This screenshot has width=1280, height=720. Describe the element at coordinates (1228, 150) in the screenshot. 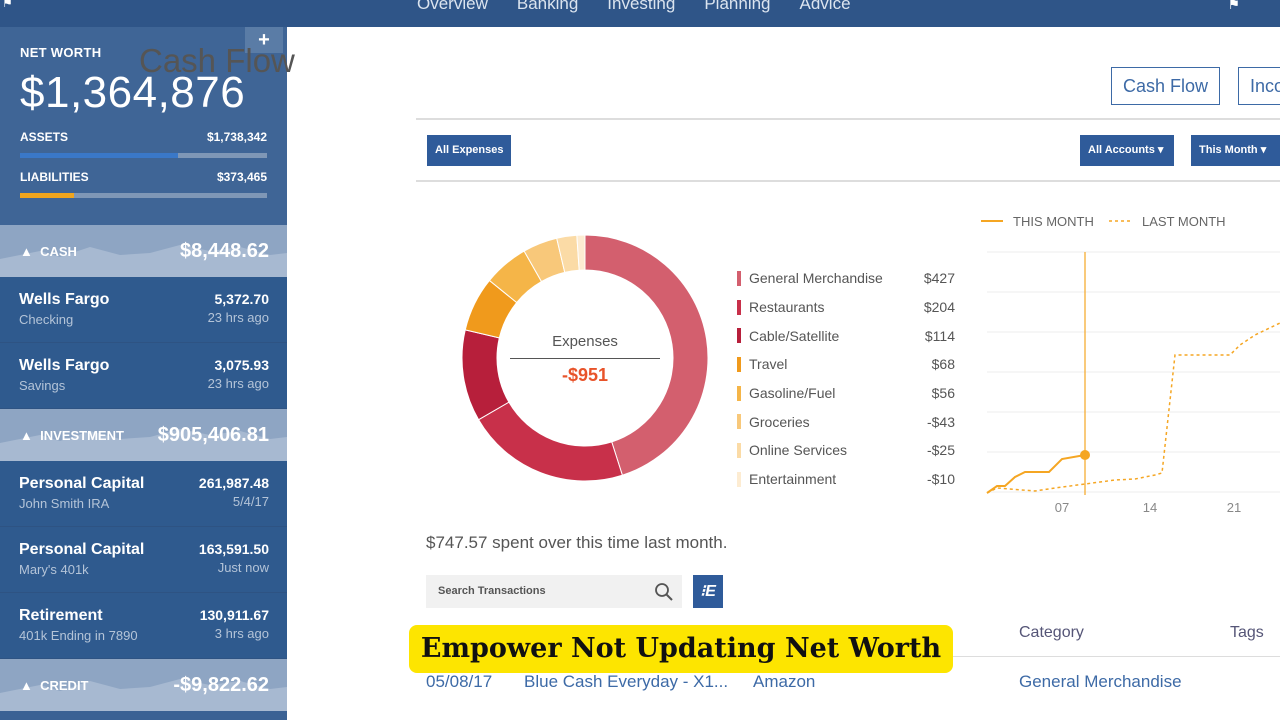

I see `period-dropdown-label: This Month` at that location.